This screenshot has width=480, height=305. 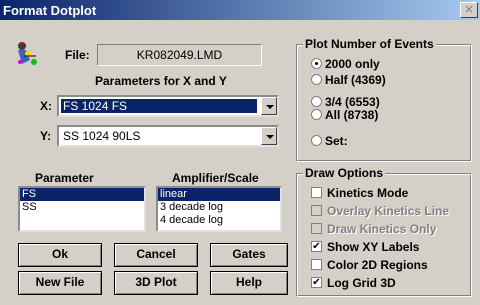 What do you see at coordinates (240, 10) in the screenshot?
I see `title-bar: Format Dotplot ×` at bounding box center [240, 10].